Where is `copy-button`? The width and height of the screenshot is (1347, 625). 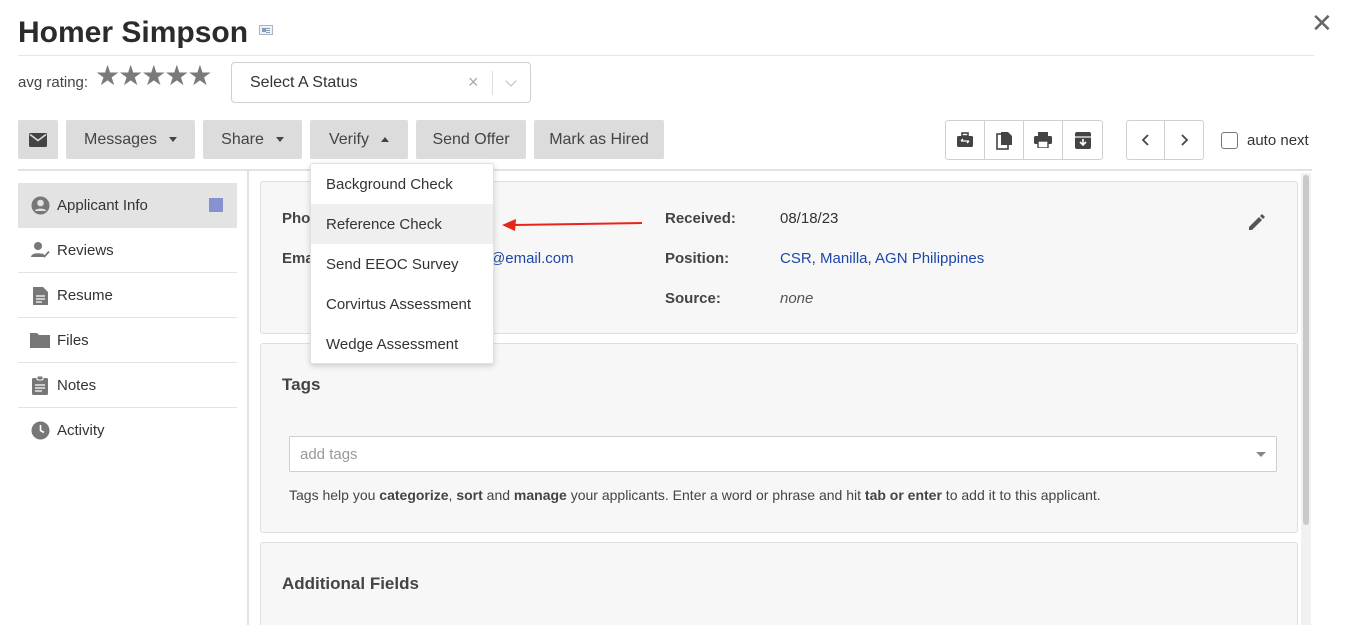 copy-button is located at coordinates (1004, 140).